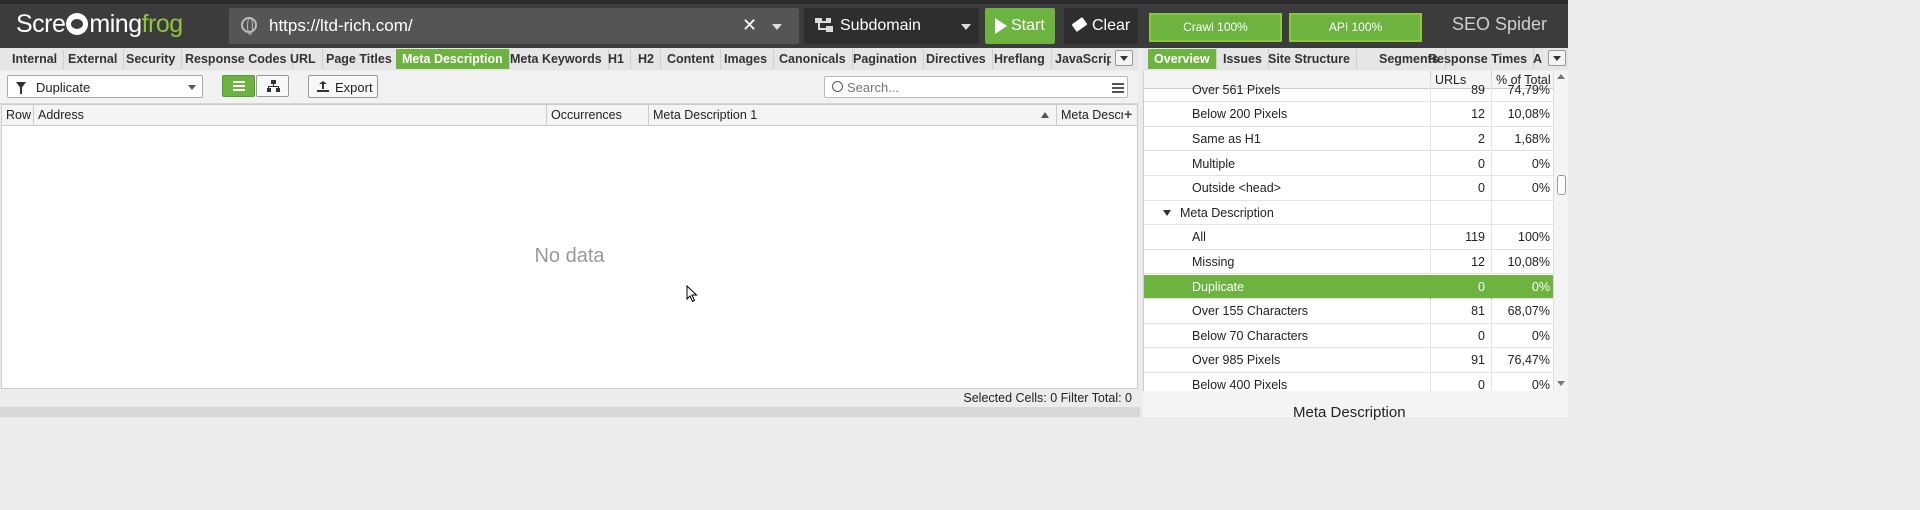  Describe the element at coordinates (1500, 24) in the screenshot. I see `product-name: SEO Spider` at that location.